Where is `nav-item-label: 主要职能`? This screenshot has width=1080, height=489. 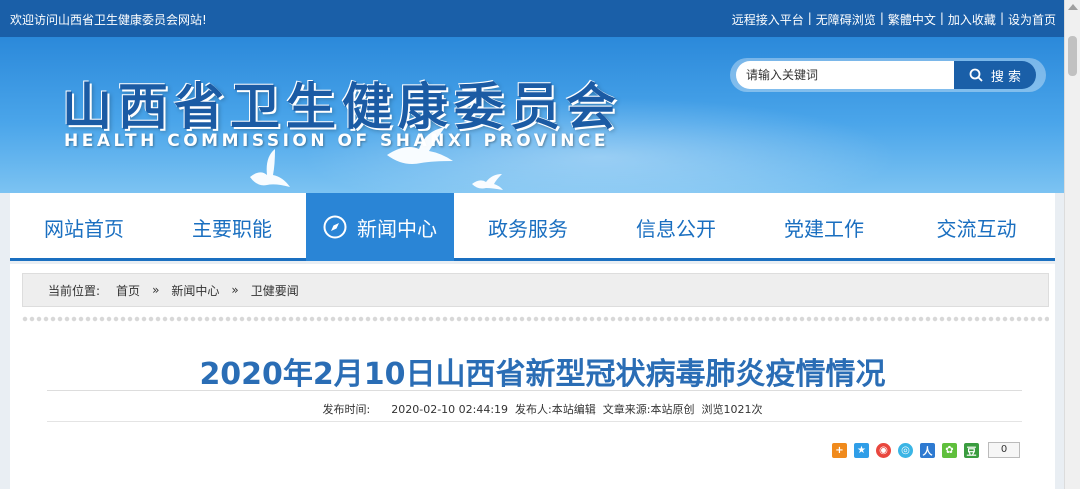 nav-item-label: 主要职能 is located at coordinates (232, 228).